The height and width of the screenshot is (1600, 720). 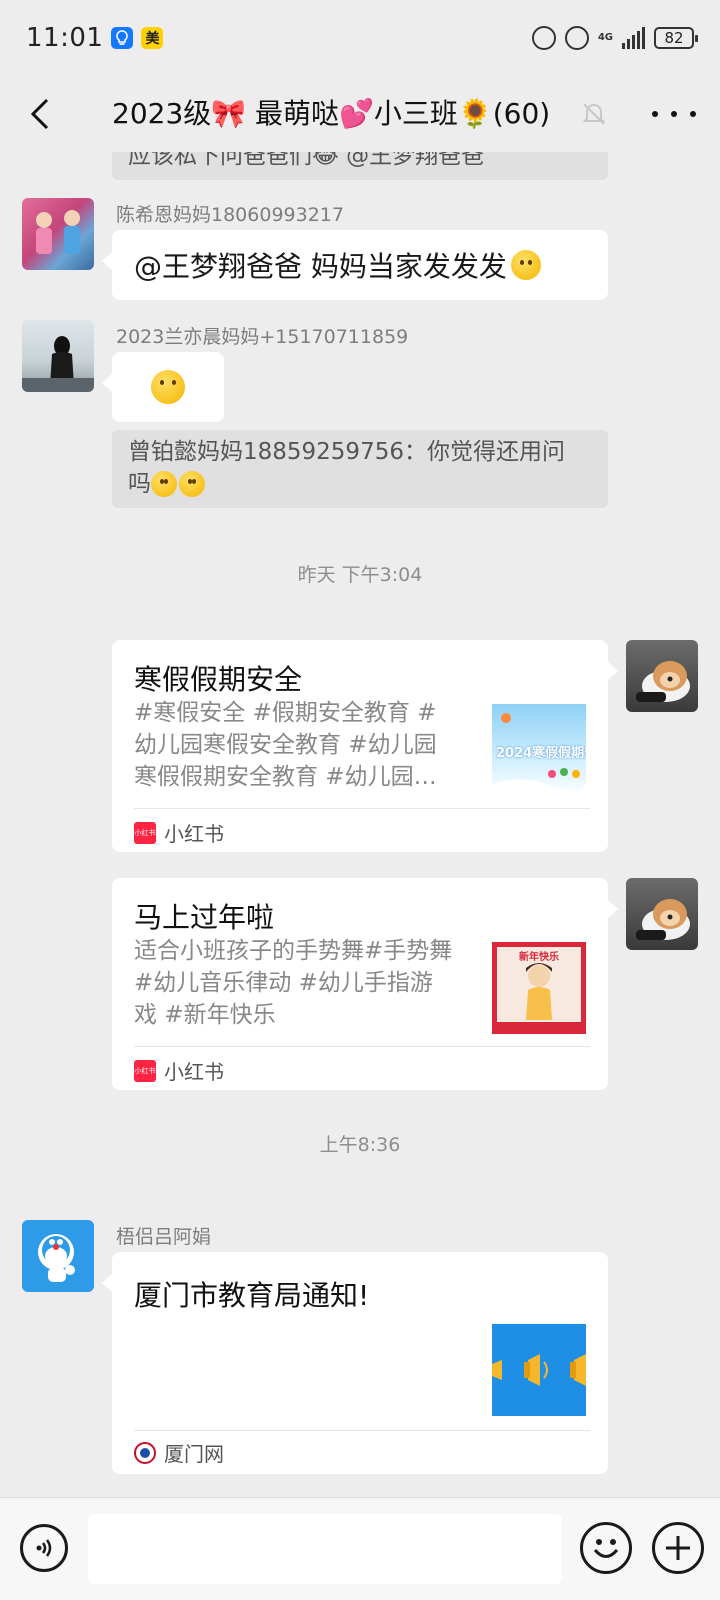 What do you see at coordinates (633, 38) in the screenshot?
I see `signal-icon` at bounding box center [633, 38].